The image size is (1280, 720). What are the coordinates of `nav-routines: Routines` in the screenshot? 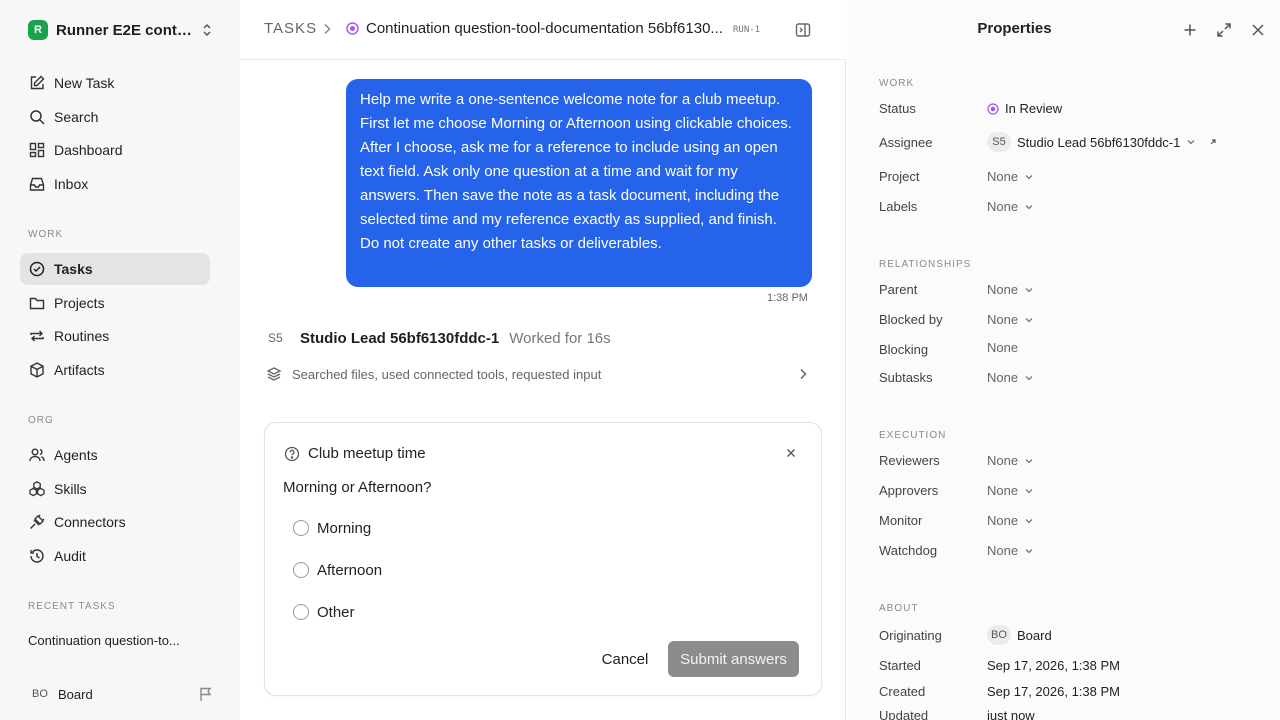 It's located at (115, 336).